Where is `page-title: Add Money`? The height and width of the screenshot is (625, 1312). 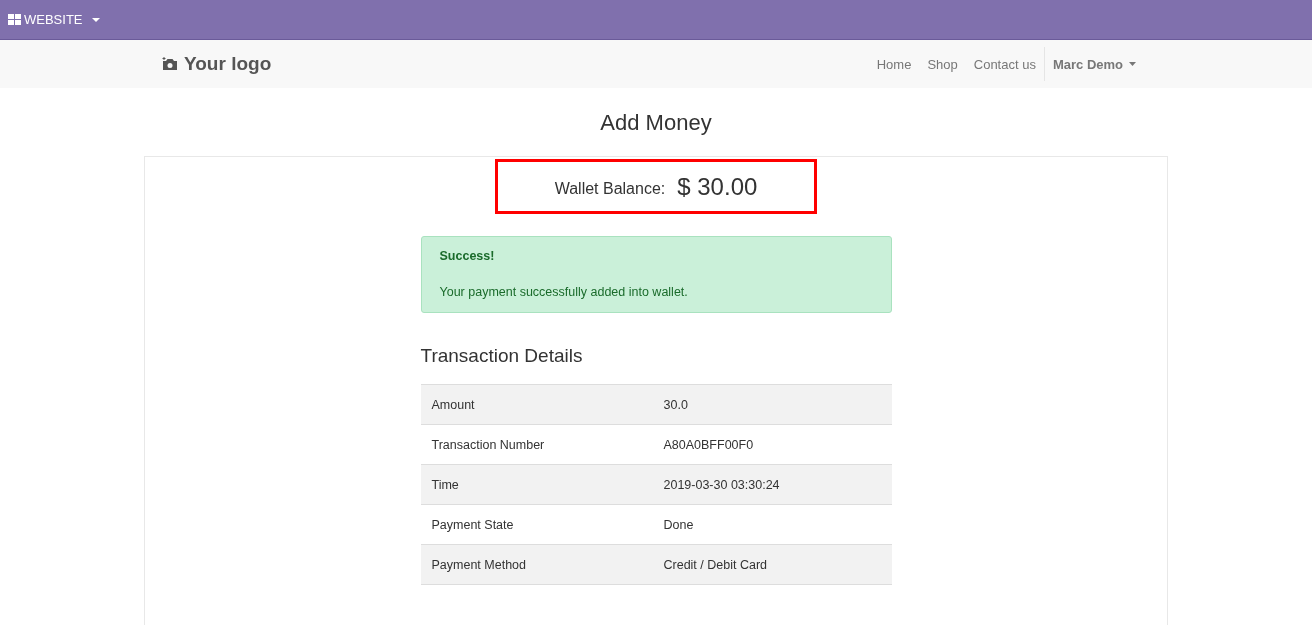 page-title: Add Money is located at coordinates (656, 123).